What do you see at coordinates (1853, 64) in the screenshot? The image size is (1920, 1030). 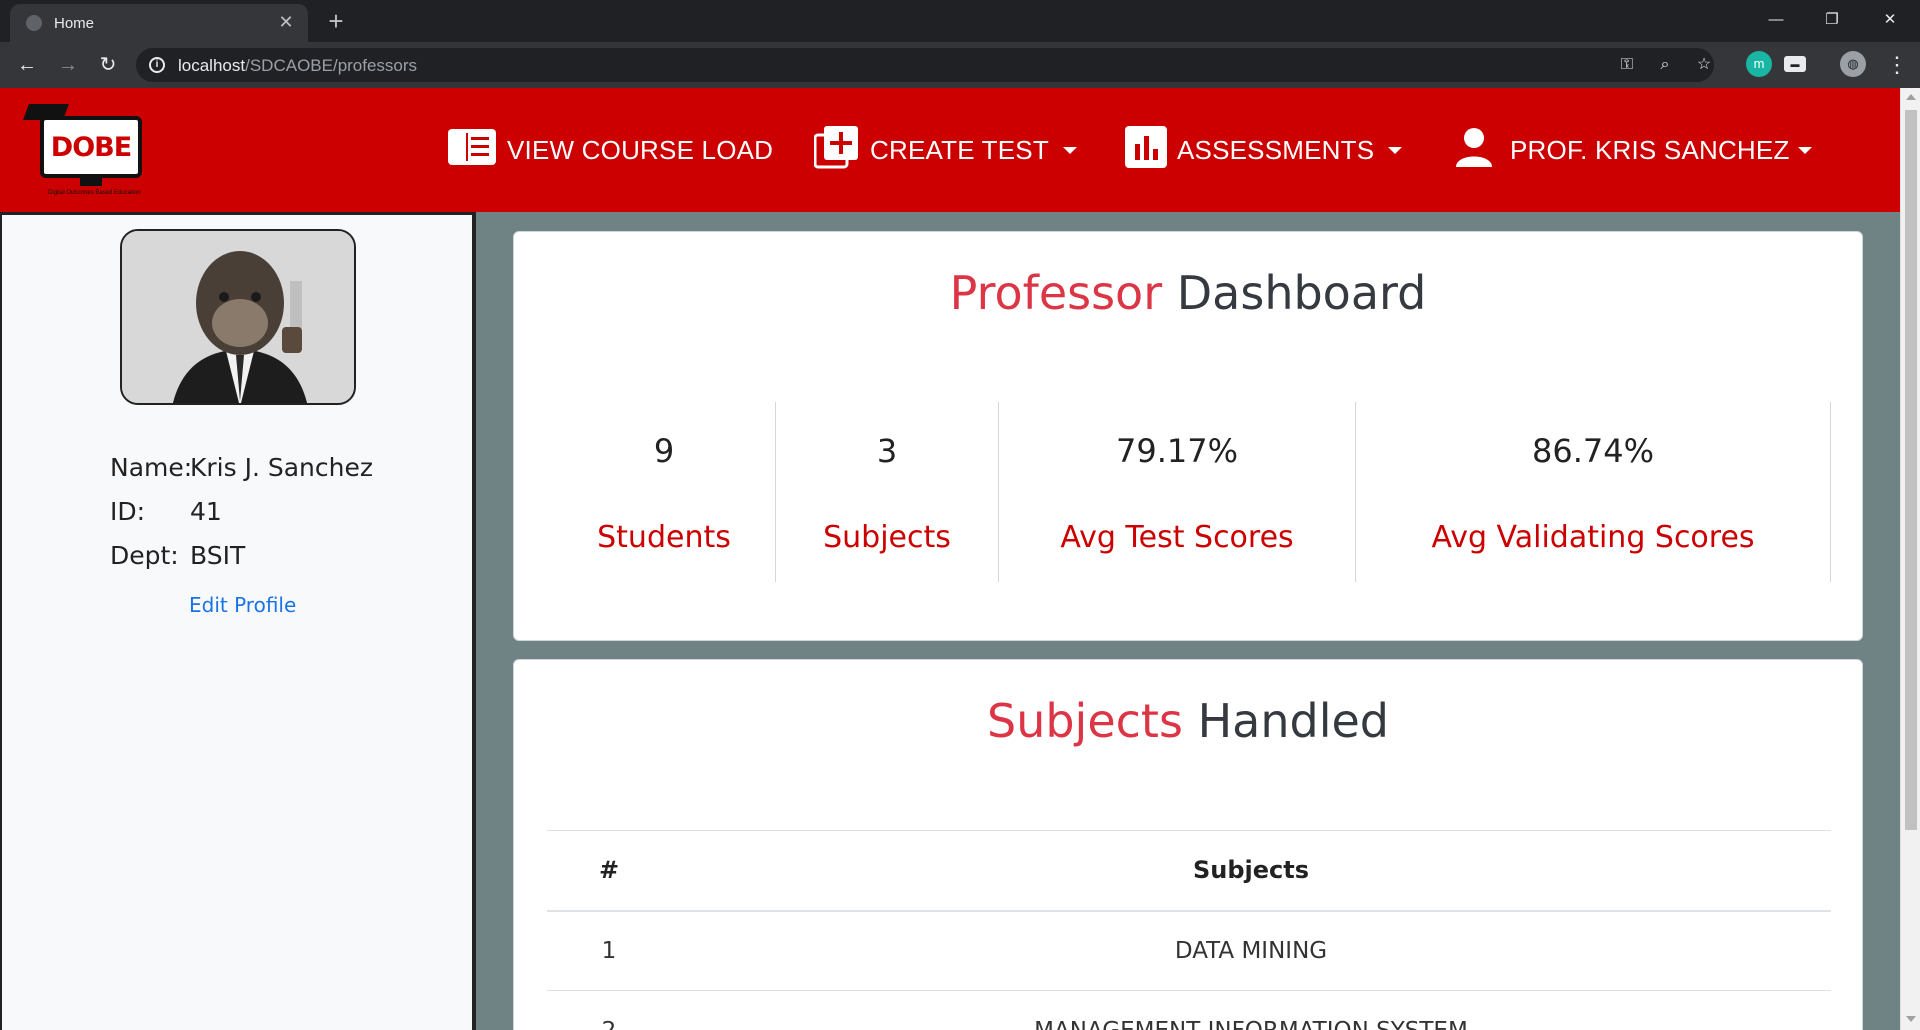 I see `profile-avatar-icon: ◍` at bounding box center [1853, 64].